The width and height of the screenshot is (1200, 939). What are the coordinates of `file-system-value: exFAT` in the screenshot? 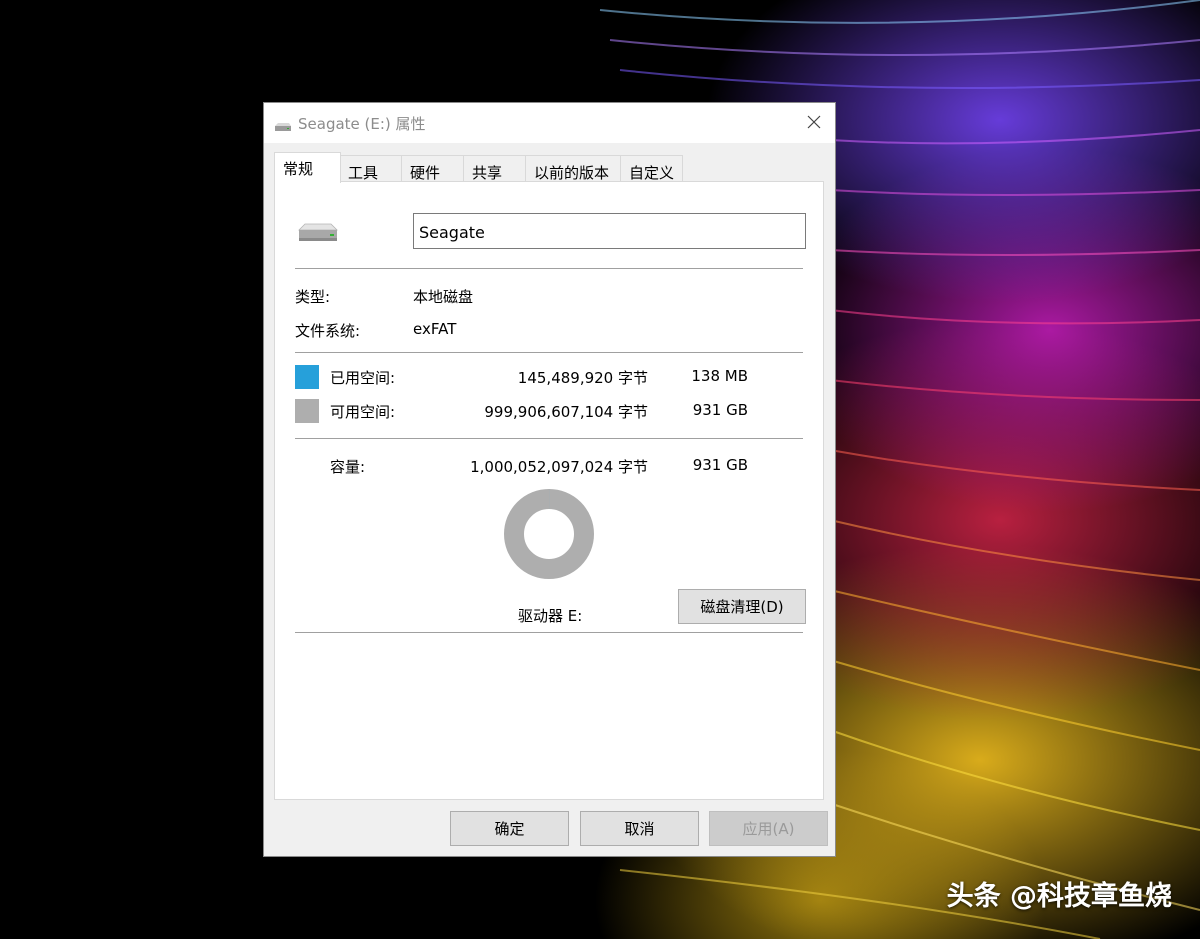 It's located at (435, 329).